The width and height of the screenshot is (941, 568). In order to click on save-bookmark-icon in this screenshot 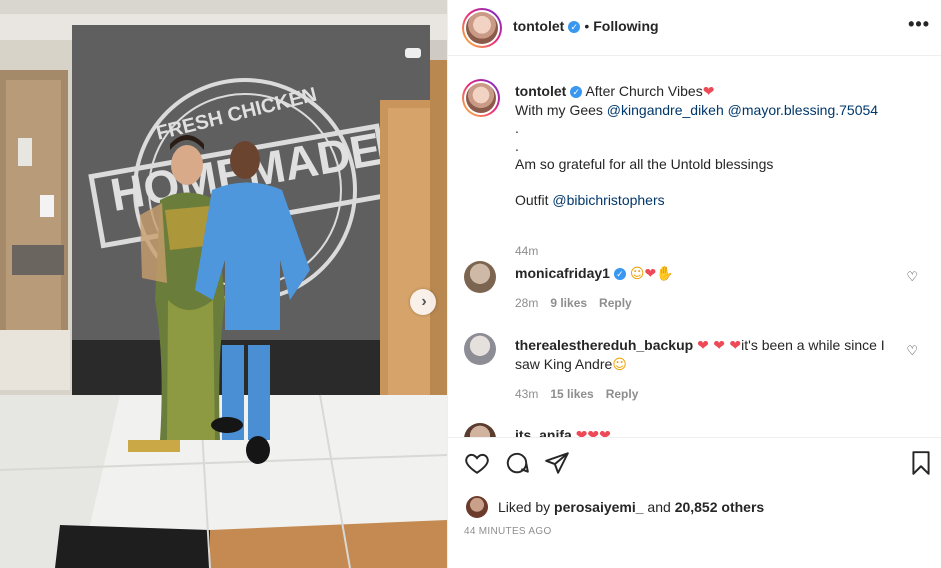, I will do `click(921, 463)`.